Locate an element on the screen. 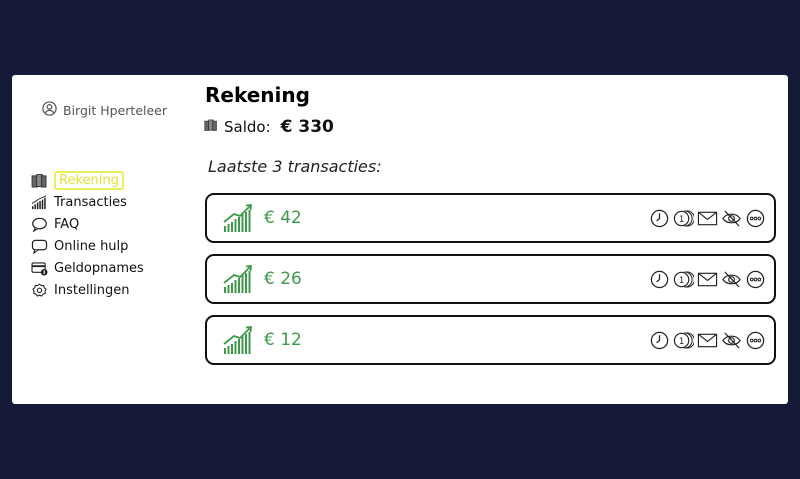 The height and width of the screenshot is (479, 800). sidebar-item-geldopnames: Geldopnames is located at coordinates (87, 268).